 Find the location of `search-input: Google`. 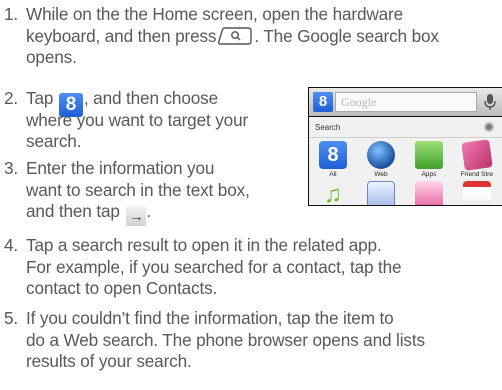

search-input: Google is located at coordinates (406, 102).